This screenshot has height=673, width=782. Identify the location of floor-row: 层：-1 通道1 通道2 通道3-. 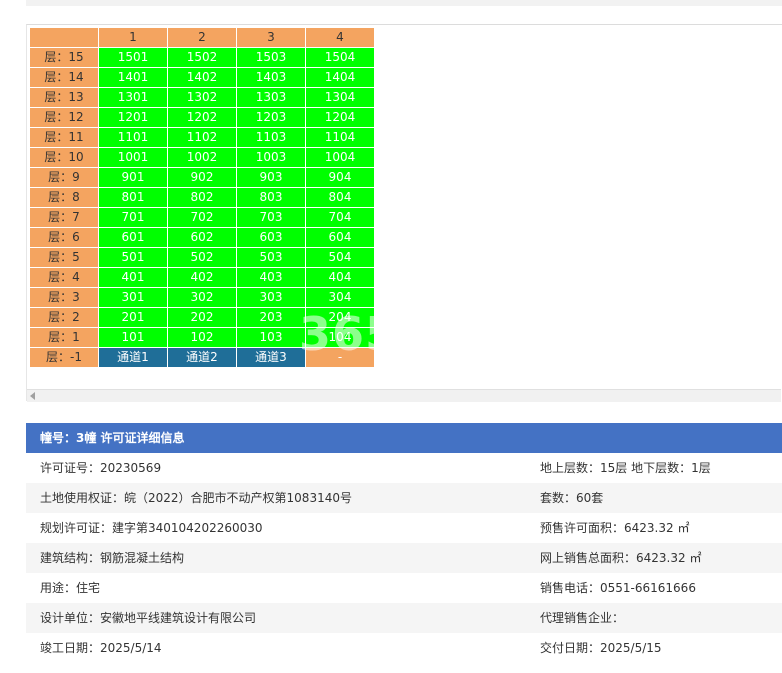
(202, 357).